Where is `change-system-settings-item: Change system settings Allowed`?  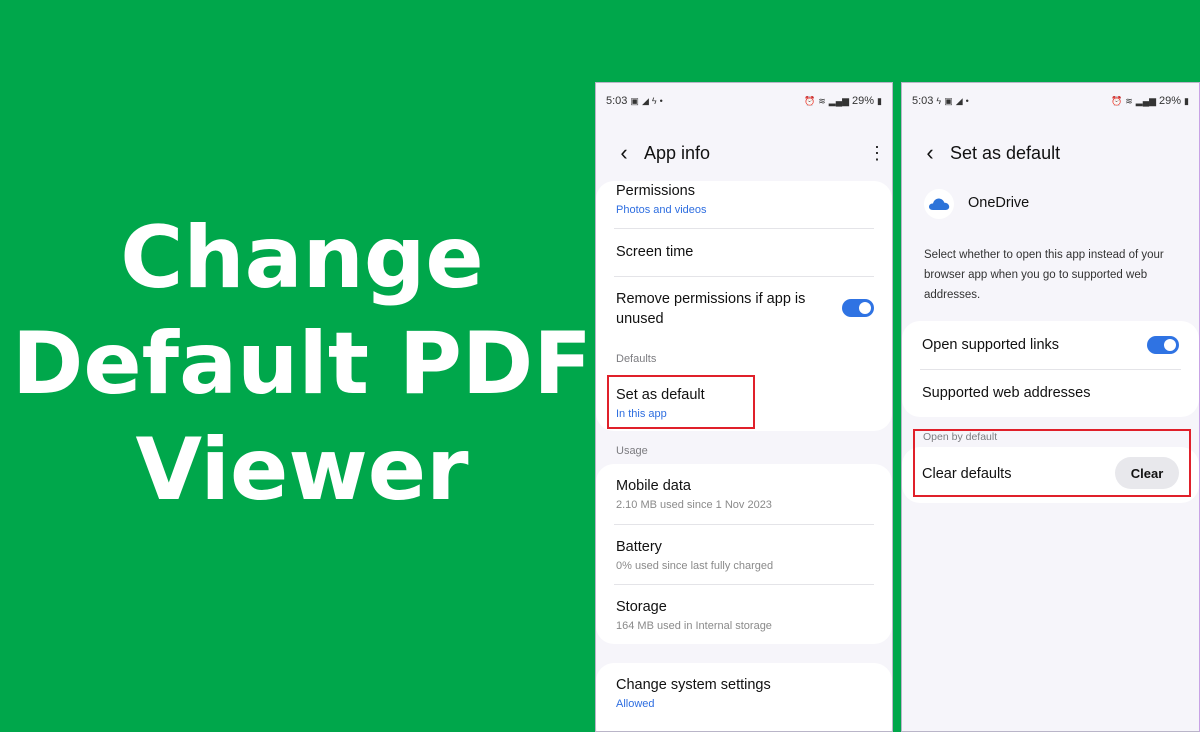
change-system-settings-item: Change system settings Allowed is located at coordinates (745, 693).